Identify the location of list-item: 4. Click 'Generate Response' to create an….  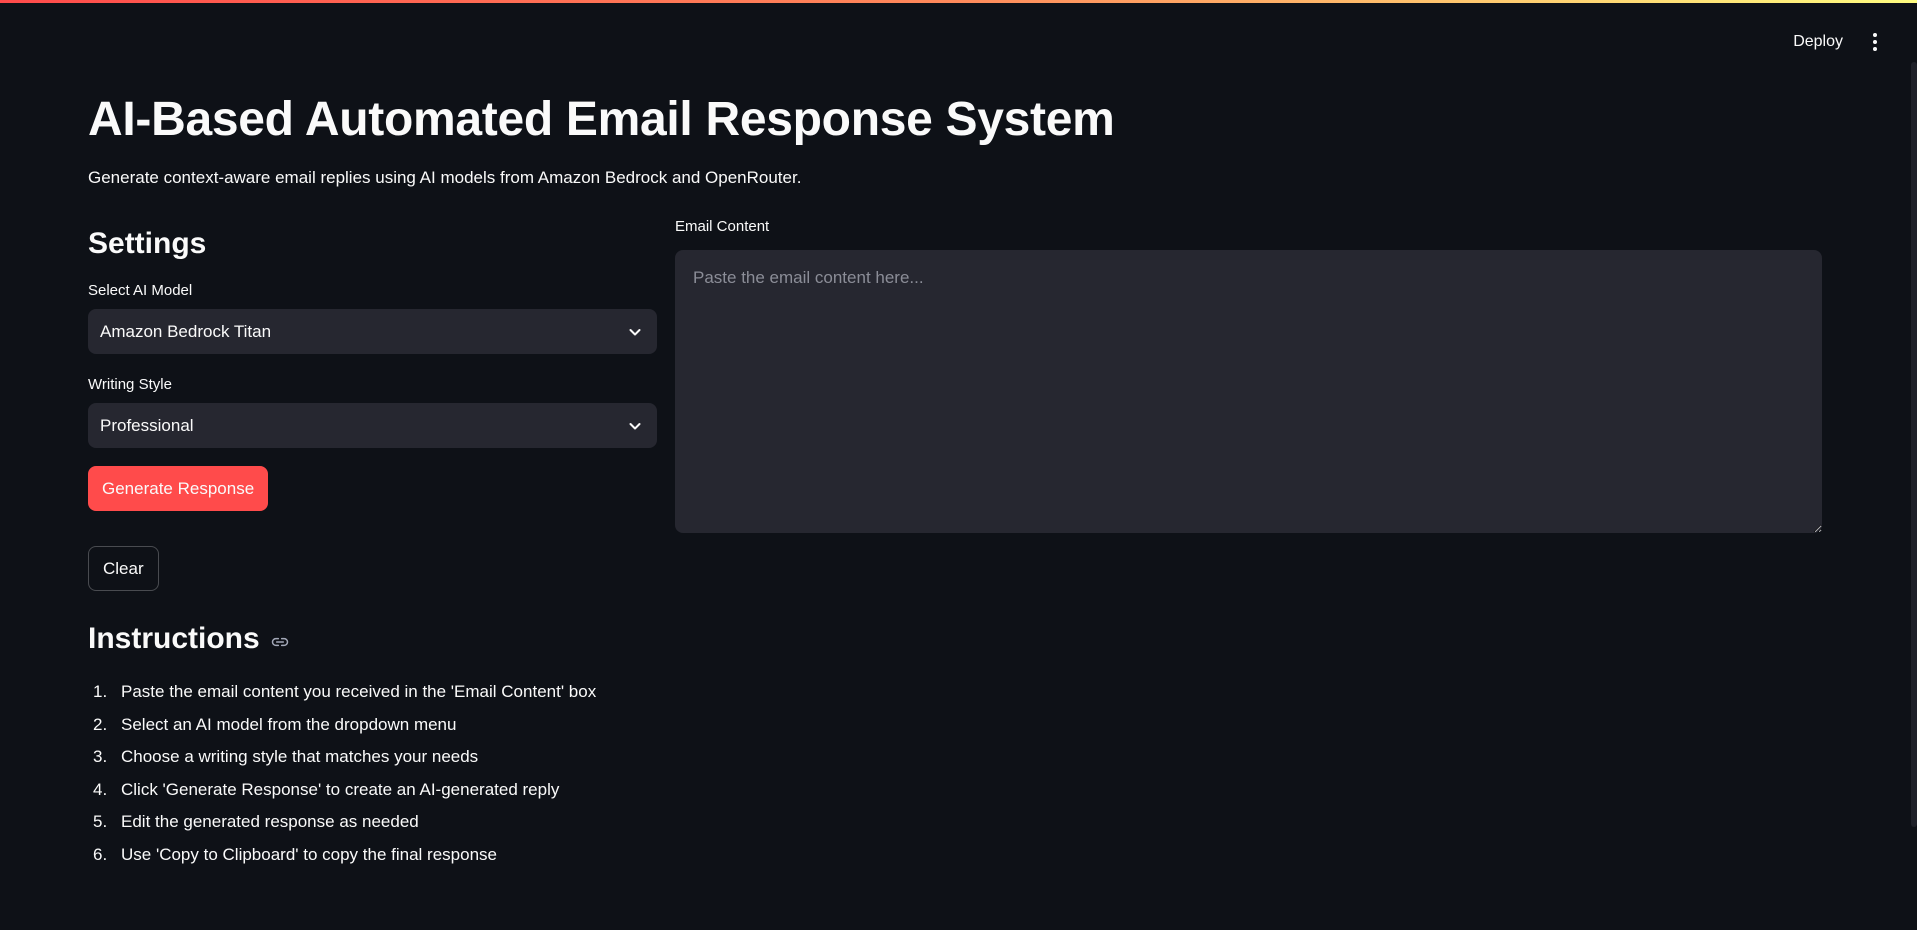
(326, 789).